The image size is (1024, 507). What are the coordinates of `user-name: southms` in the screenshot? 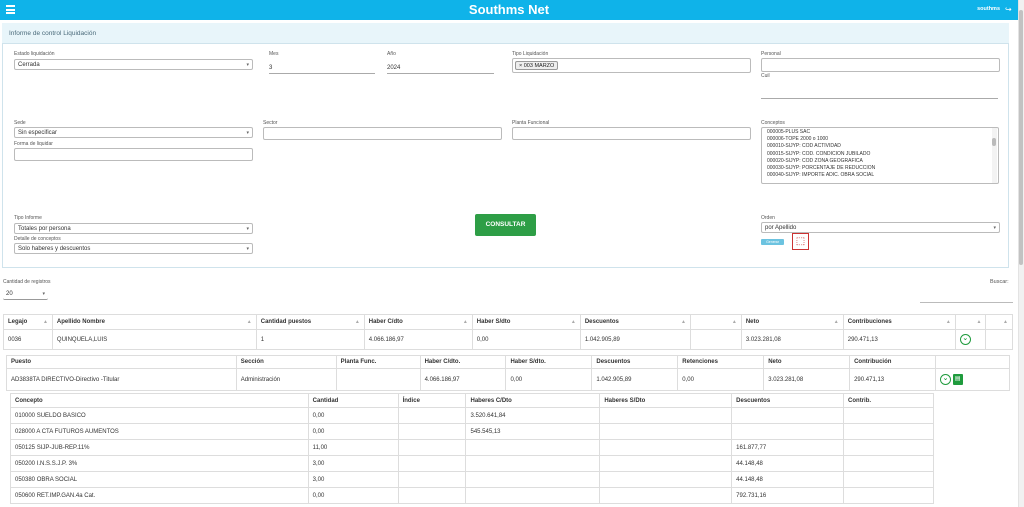 It's located at (980, 9).